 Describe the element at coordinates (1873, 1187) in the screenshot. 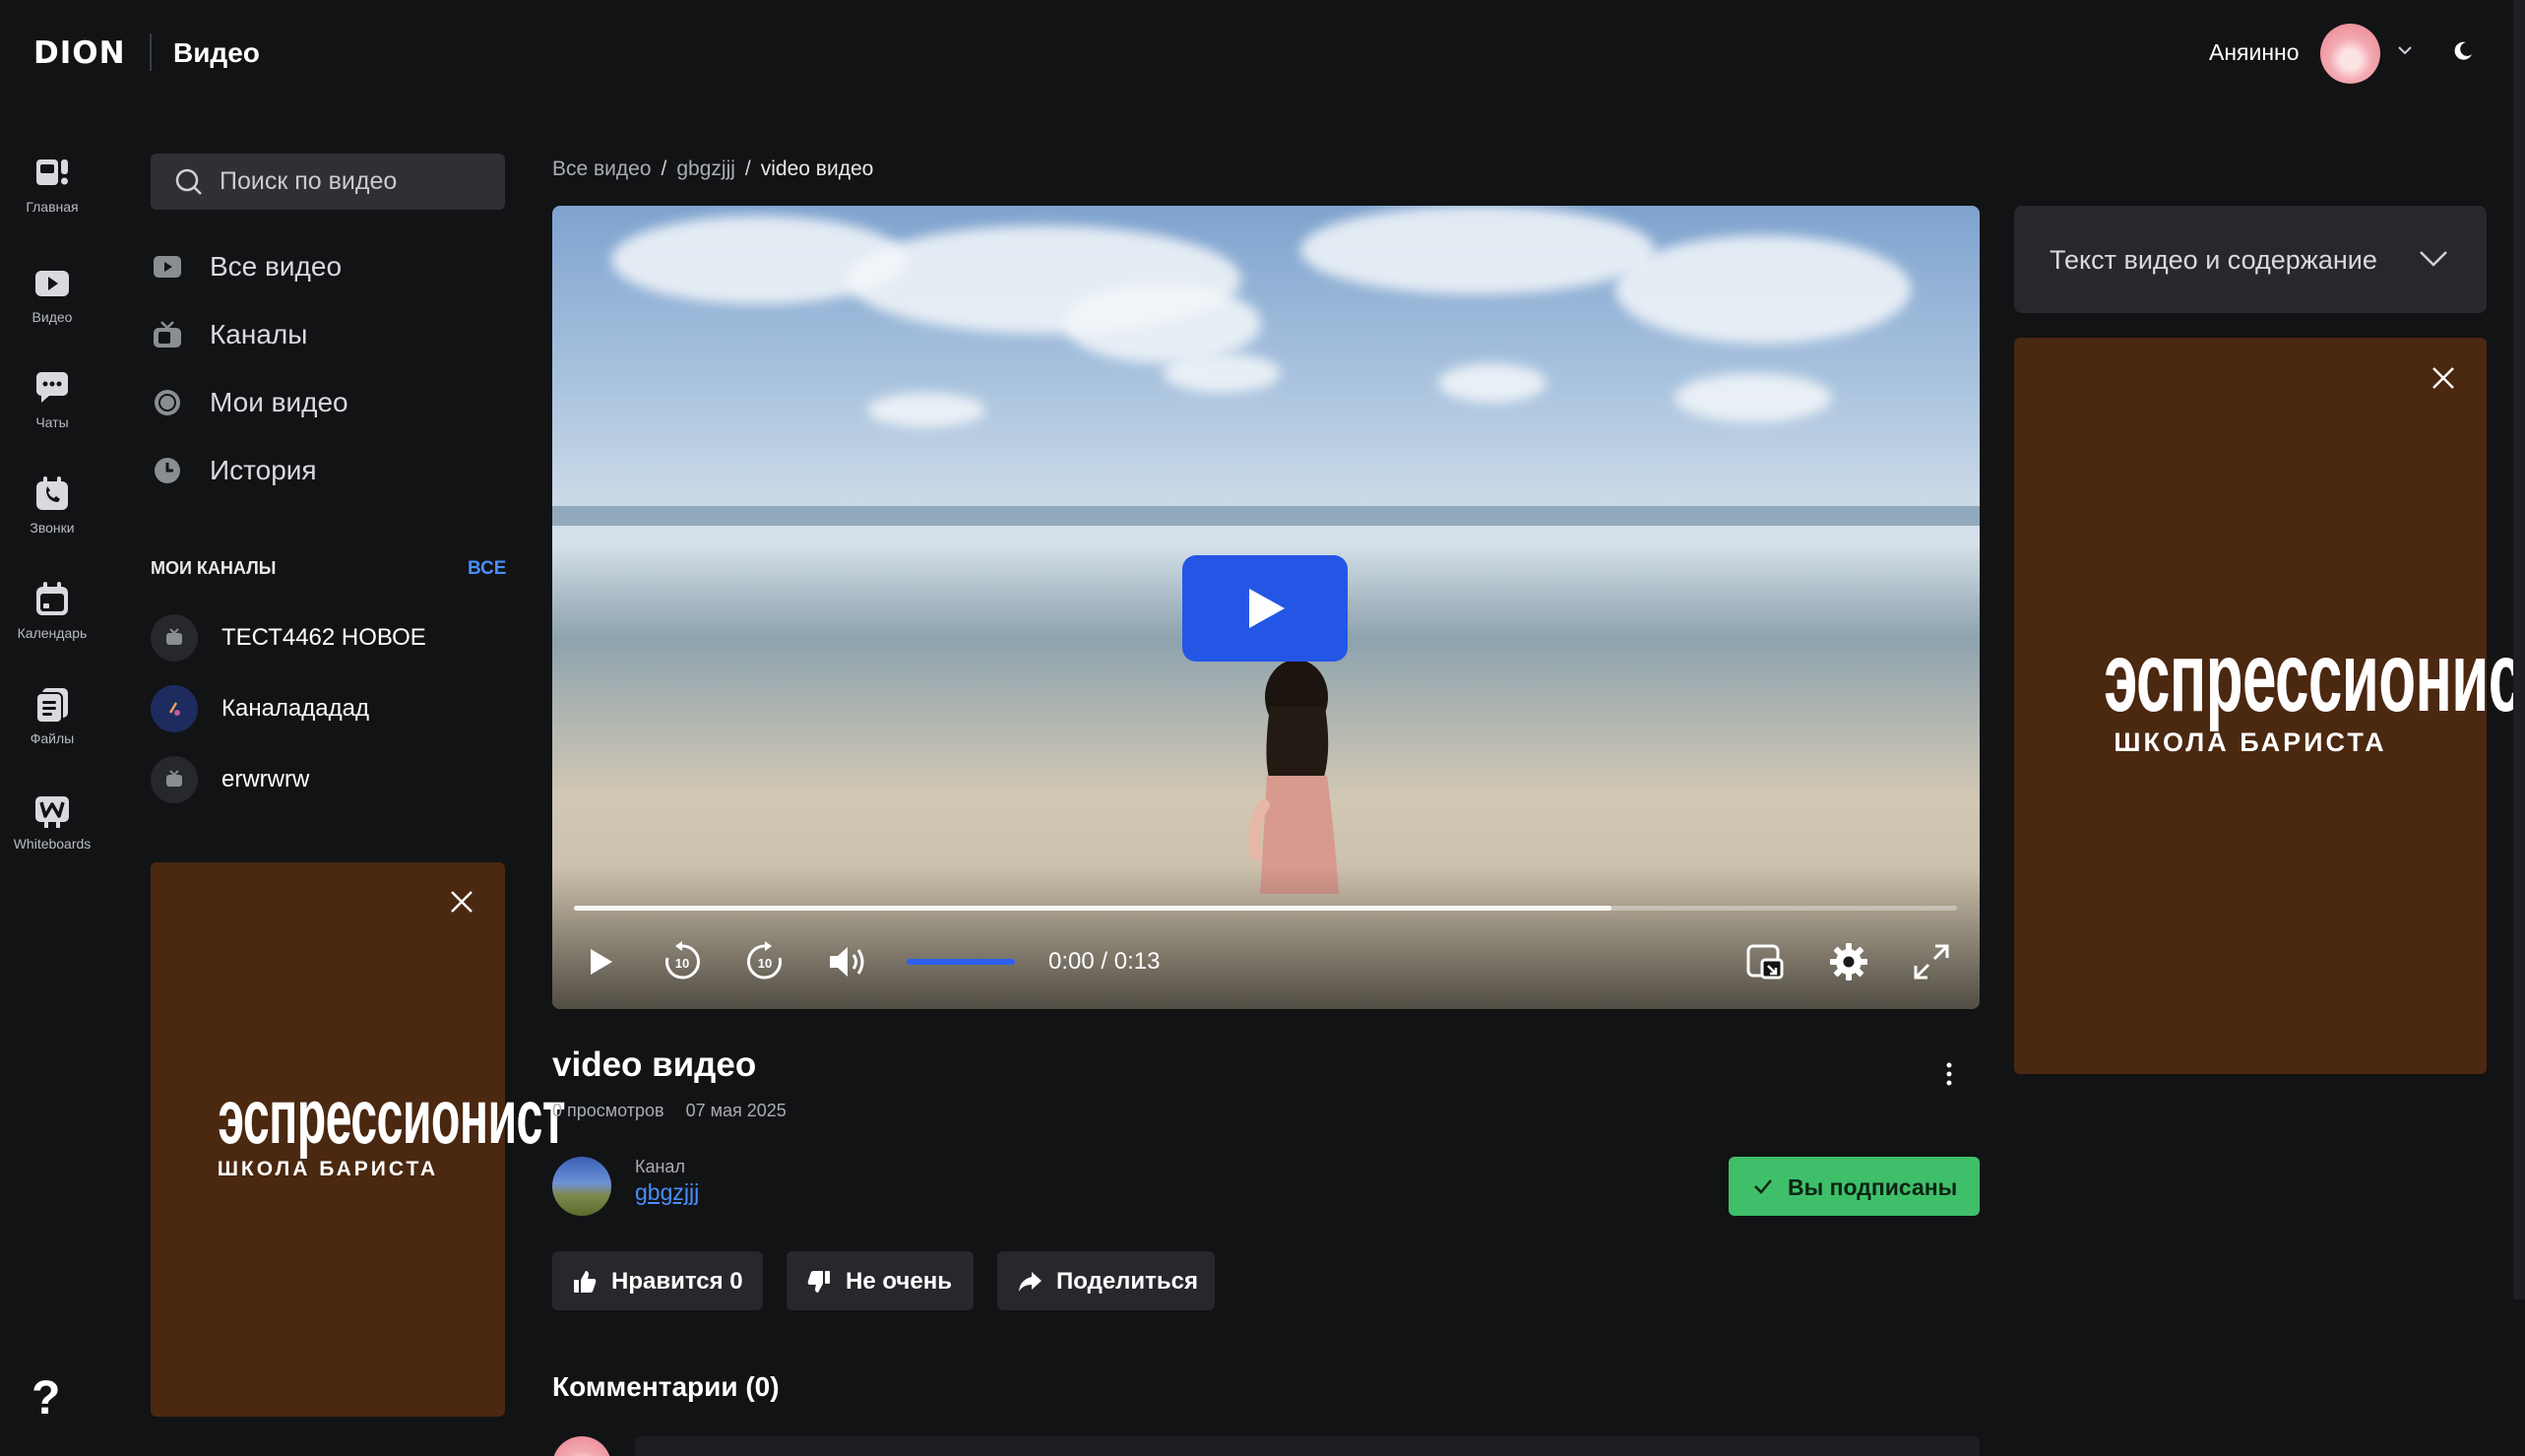

I see `subscribed-label: Вы подписаны` at that location.